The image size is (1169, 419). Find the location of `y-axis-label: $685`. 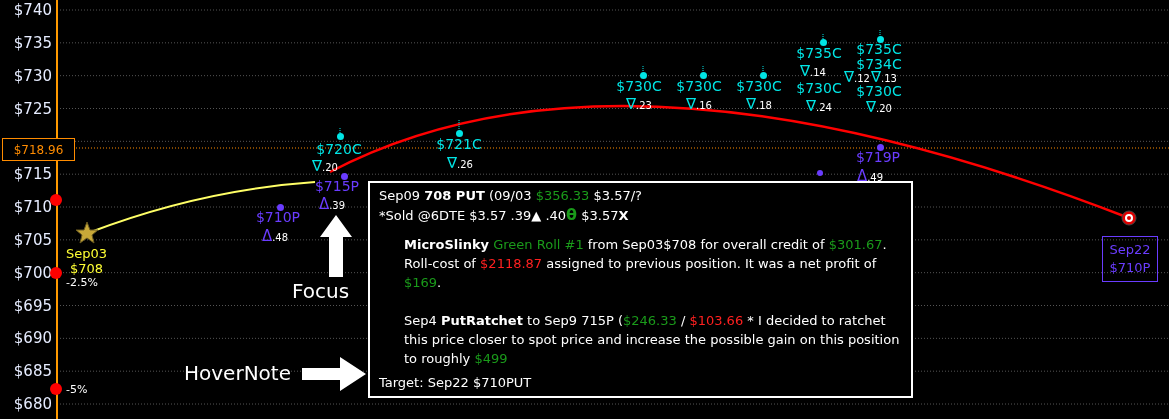

y-axis-label: $685 is located at coordinates (32, 371).